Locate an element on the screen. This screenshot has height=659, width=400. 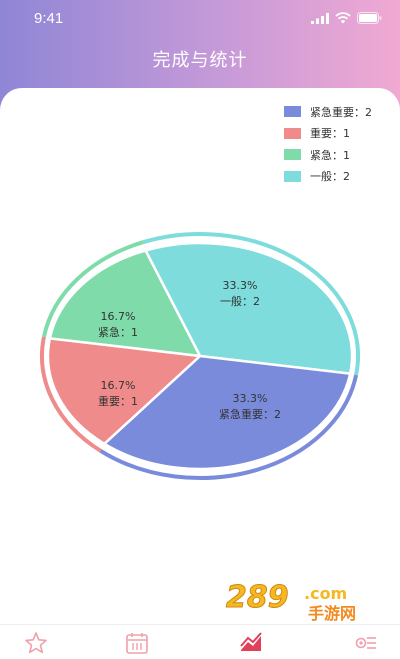
star-icon is located at coordinates (36, 643).